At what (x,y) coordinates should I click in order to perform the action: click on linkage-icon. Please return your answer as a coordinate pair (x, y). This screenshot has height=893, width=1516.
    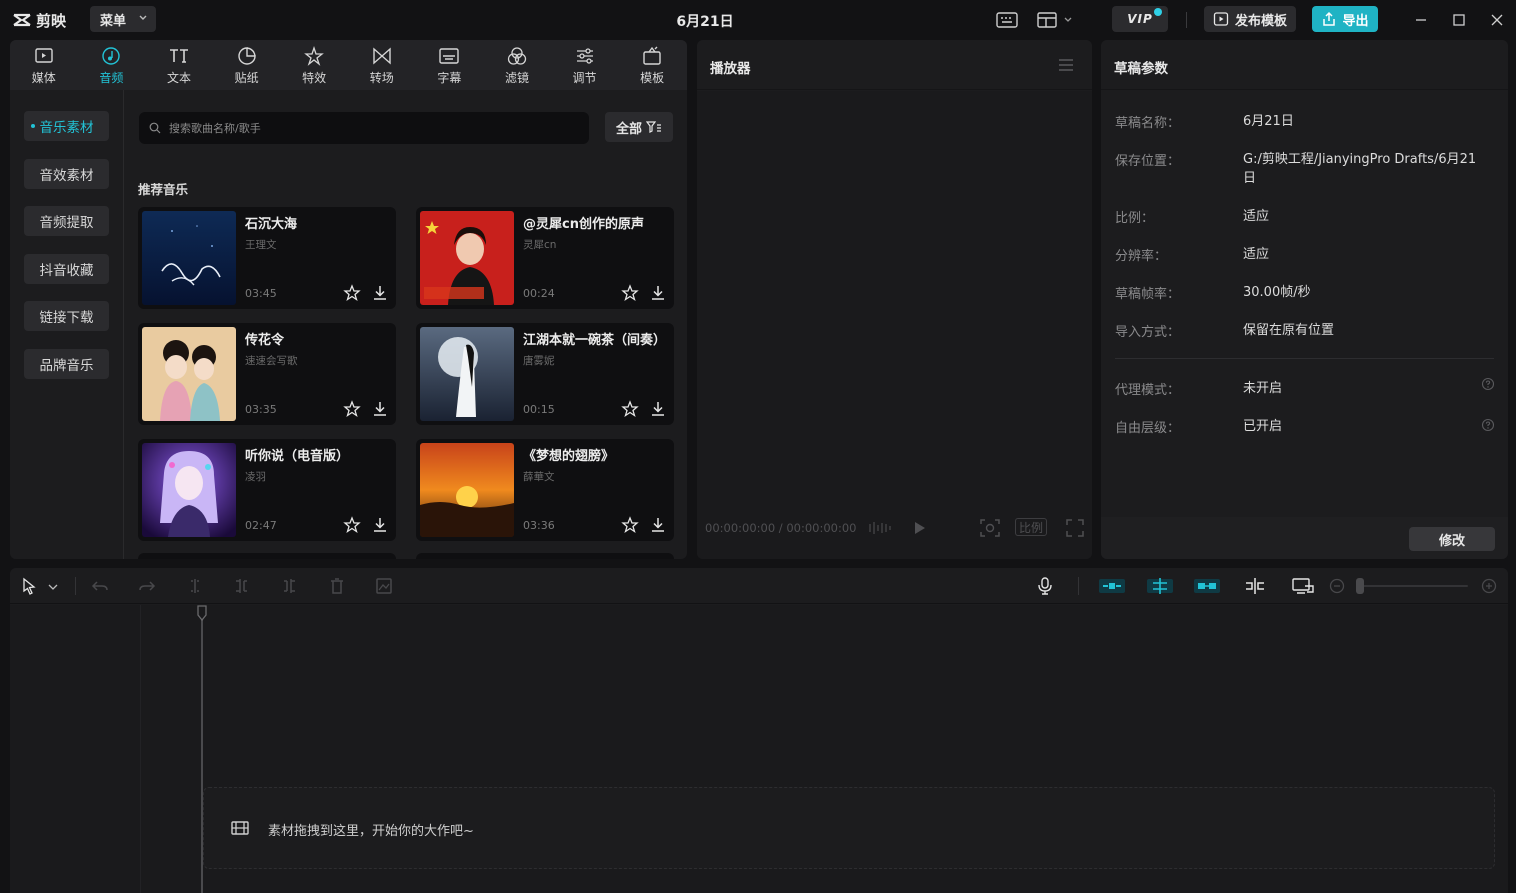
    Looking at the image, I should click on (1207, 586).